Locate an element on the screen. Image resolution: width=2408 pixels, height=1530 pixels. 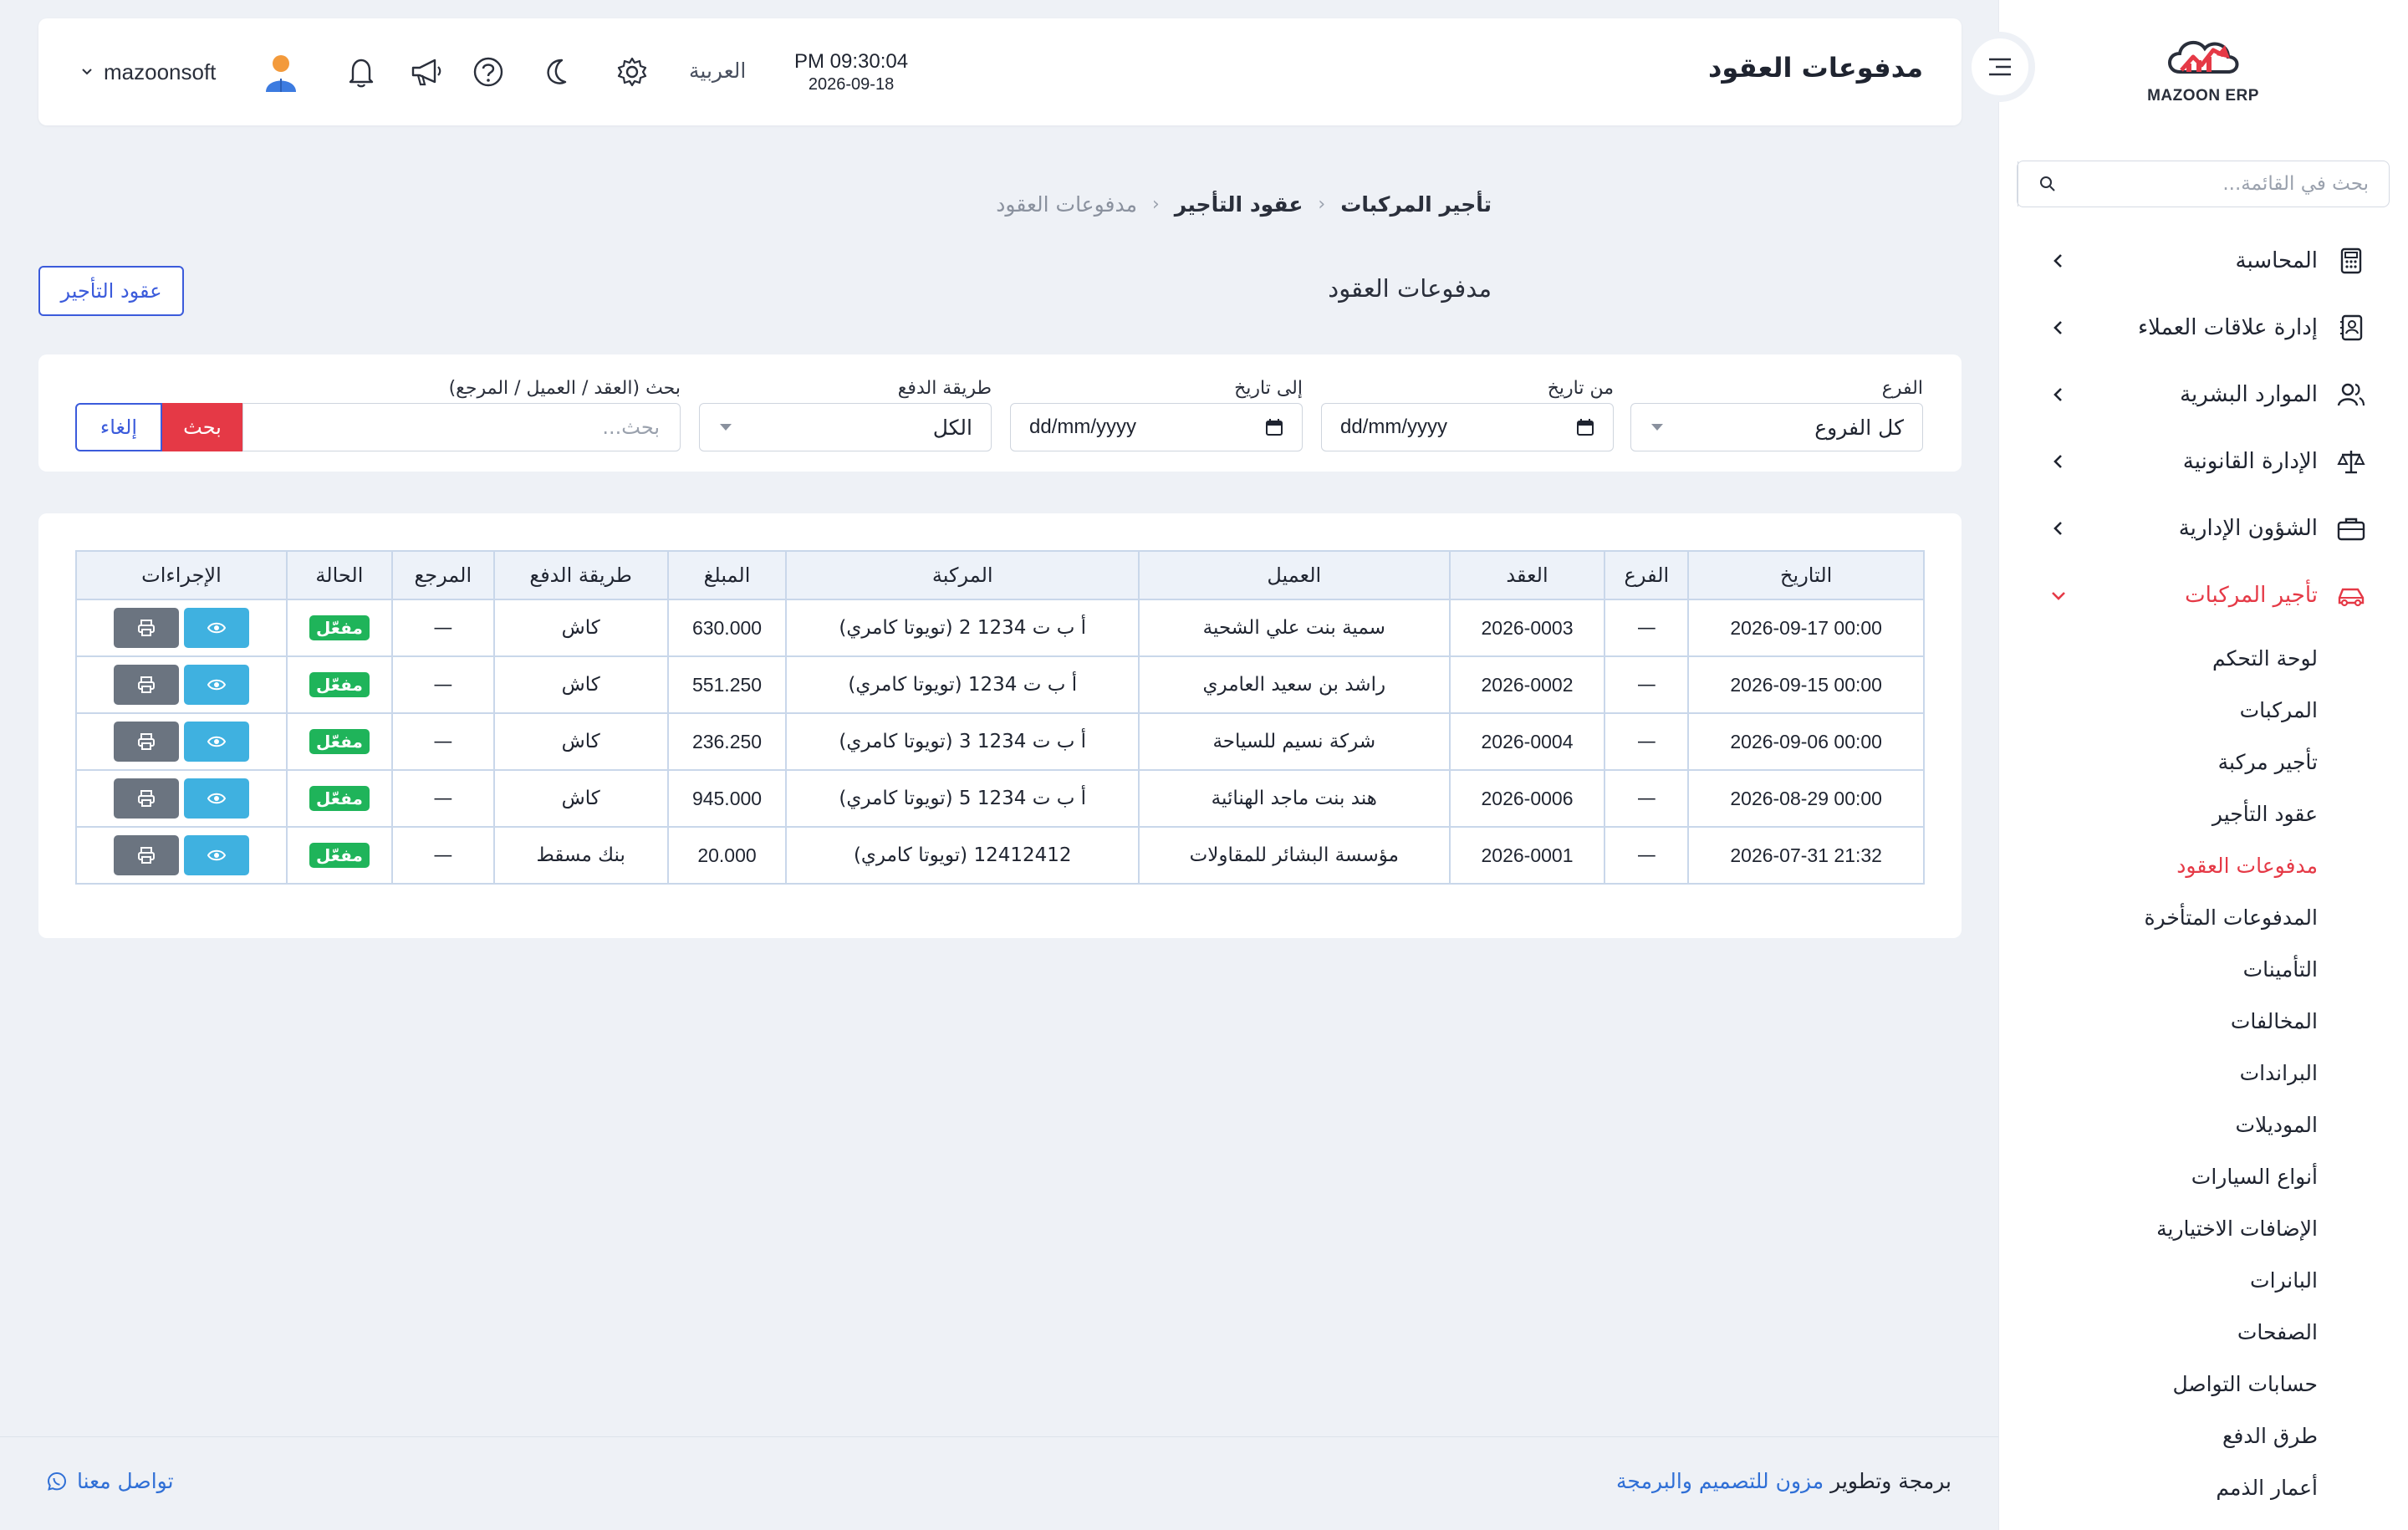
submenu-item-social-accounts: حسابات التواصل is located at coordinates (2203, 1384).